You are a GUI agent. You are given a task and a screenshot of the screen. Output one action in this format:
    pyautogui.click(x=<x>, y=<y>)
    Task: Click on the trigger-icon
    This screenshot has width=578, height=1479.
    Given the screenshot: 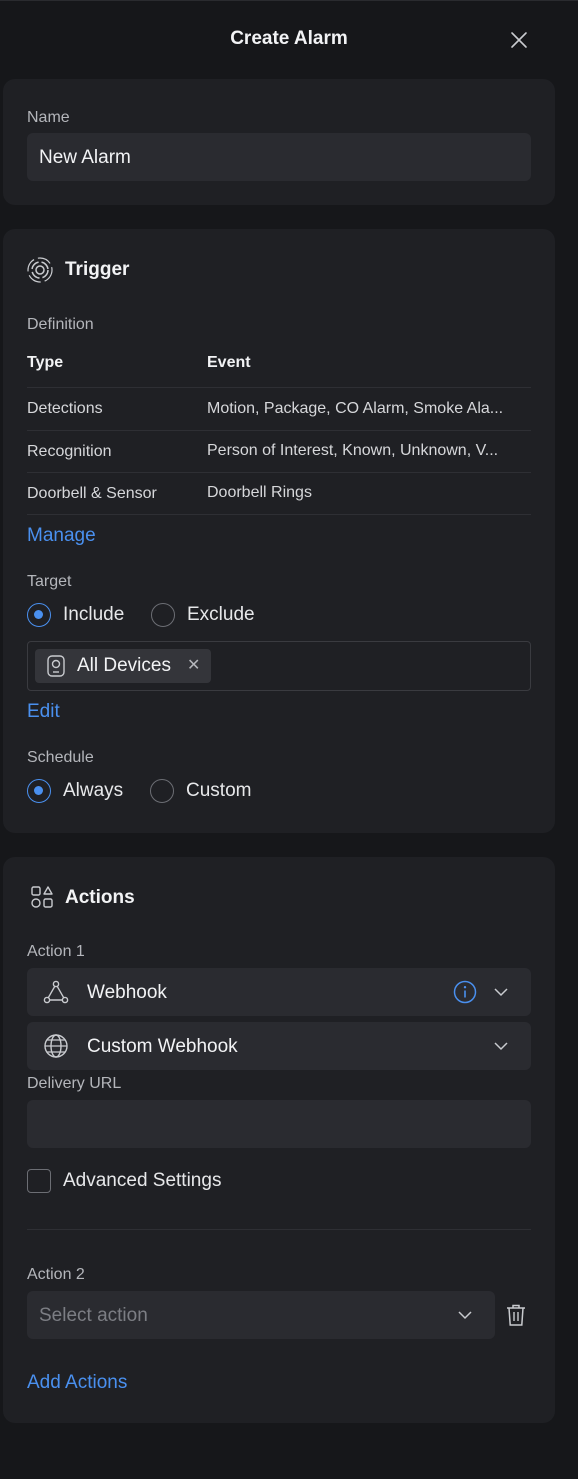 What is the action you would take?
    pyautogui.click(x=40, y=270)
    